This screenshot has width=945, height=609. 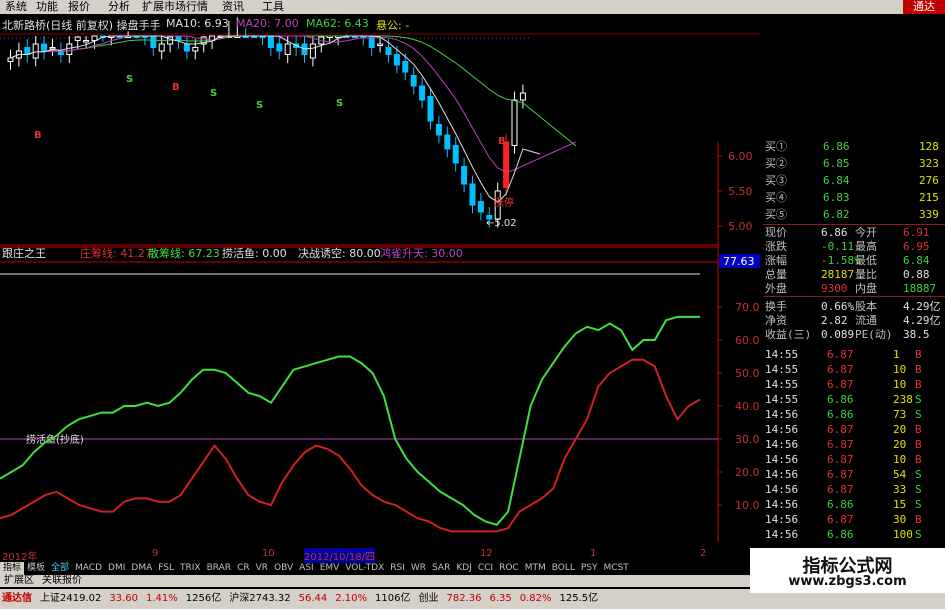 I want to click on menu-item-6: 工具, so click(x=273, y=7).